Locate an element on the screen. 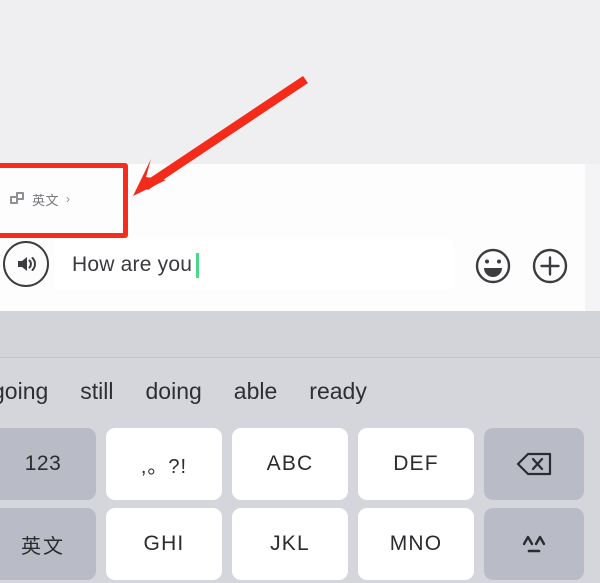 The height and width of the screenshot is (583, 600). keyboard-spacer is located at coordinates (300, 334).